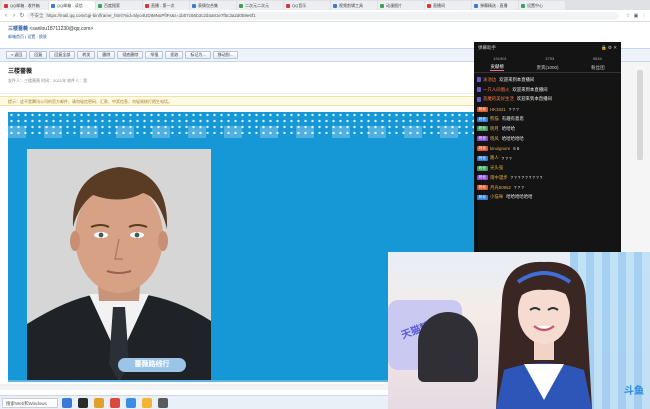 The image size is (650, 409). Describe the element at coordinates (147, 402) in the screenshot. I see `app-icon` at that location.